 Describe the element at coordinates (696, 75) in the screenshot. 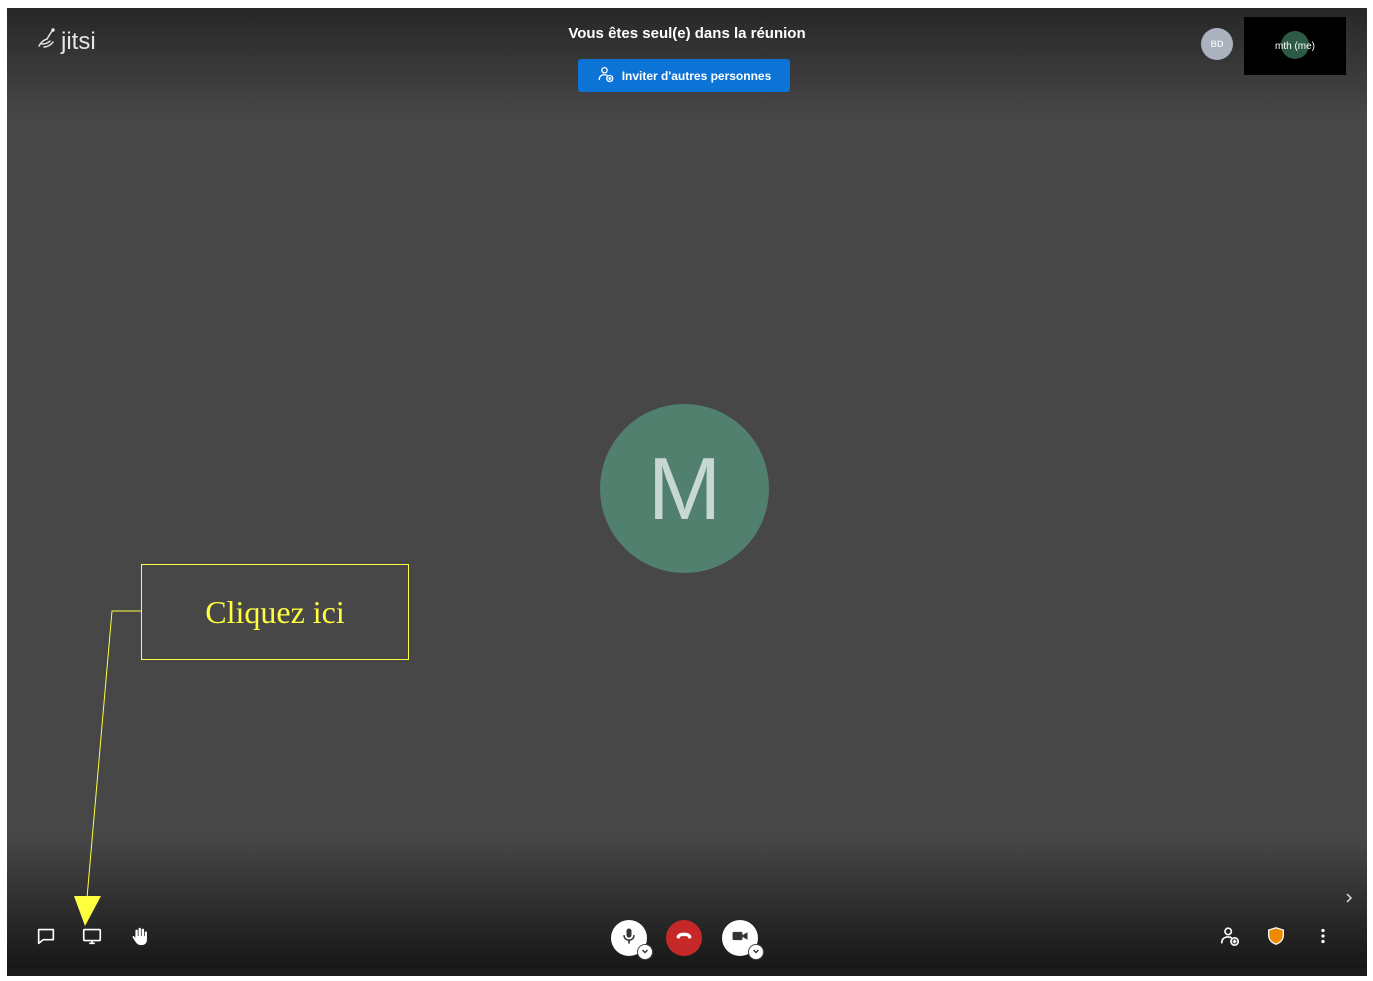

I see `invite-others-label: Inviter d'autres personnes` at that location.